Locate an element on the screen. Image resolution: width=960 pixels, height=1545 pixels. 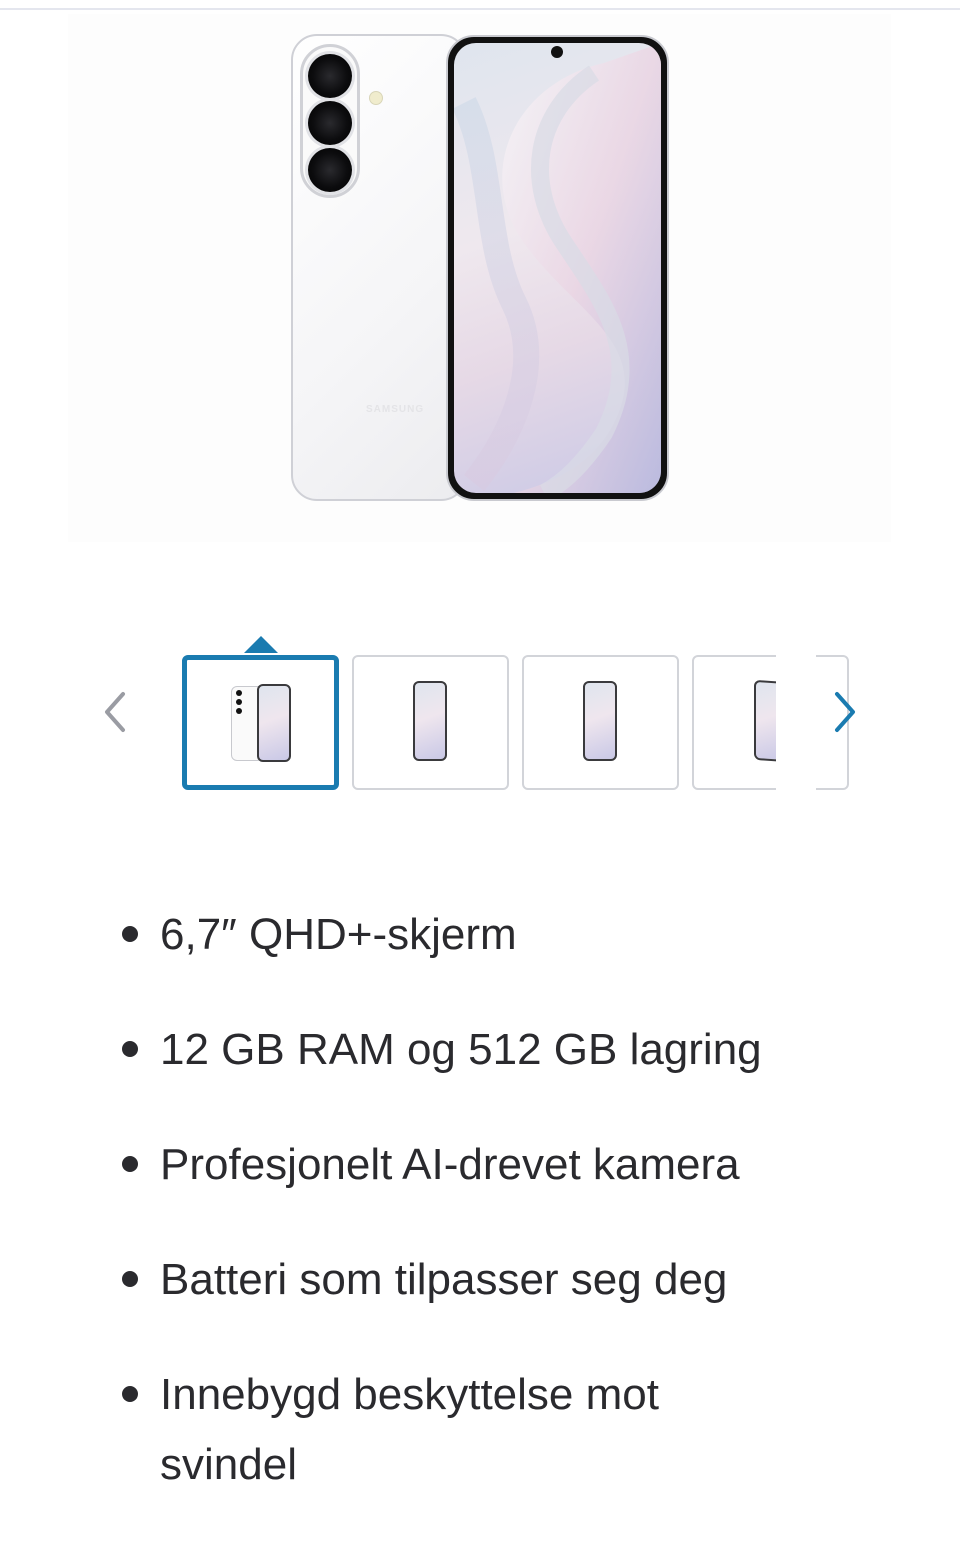
carousel-next-button is located at coordinates (846, 712).